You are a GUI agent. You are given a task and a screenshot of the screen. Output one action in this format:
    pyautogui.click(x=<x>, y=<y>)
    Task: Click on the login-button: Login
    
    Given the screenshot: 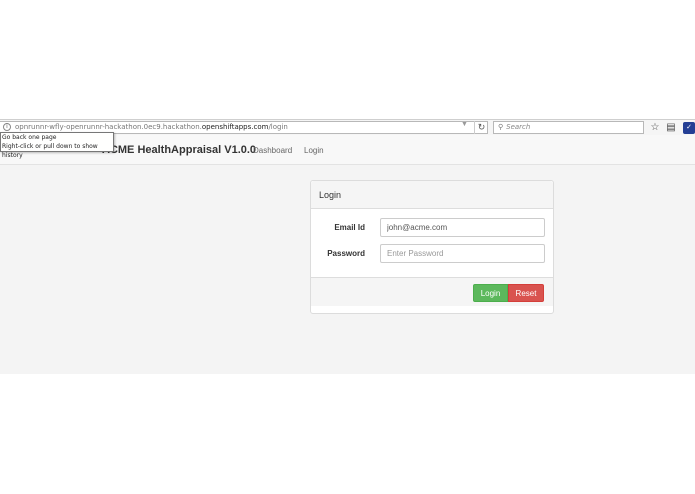 What is the action you would take?
    pyautogui.click(x=490, y=293)
    